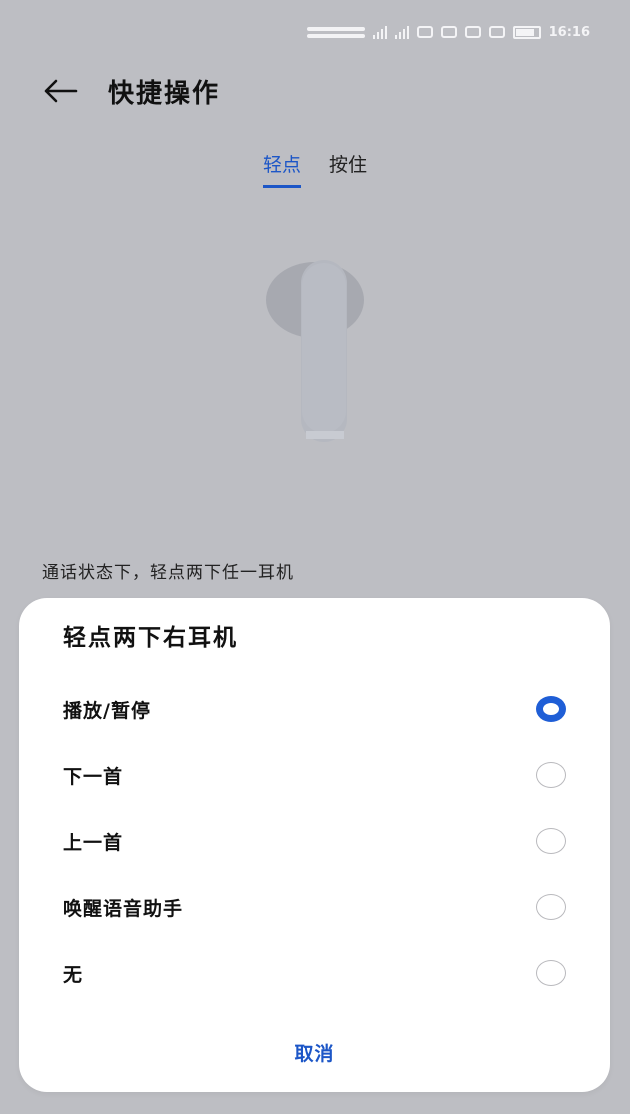 The width and height of the screenshot is (630, 1114). Describe the element at coordinates (60, 91) in the screenshot. I see `back-arrow-icon` at that location.